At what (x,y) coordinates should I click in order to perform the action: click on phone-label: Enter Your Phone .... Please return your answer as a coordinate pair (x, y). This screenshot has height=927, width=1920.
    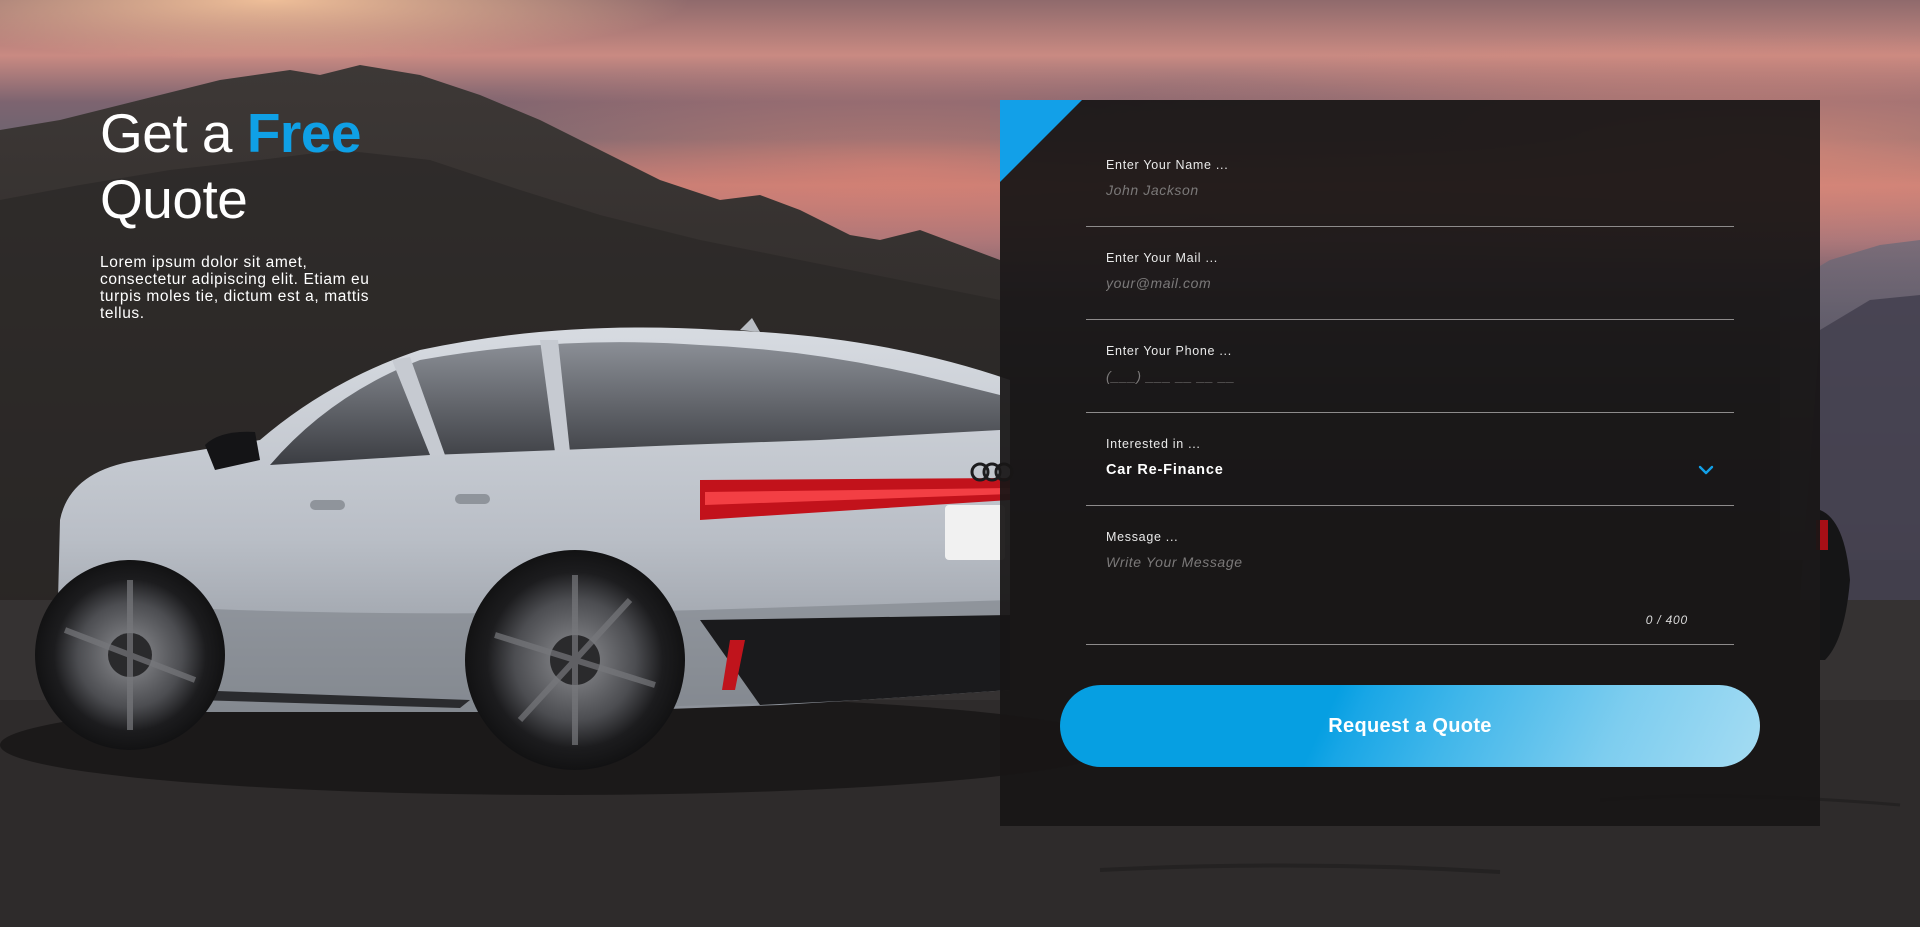
    Looking at the image, I should click on (1169, 351).